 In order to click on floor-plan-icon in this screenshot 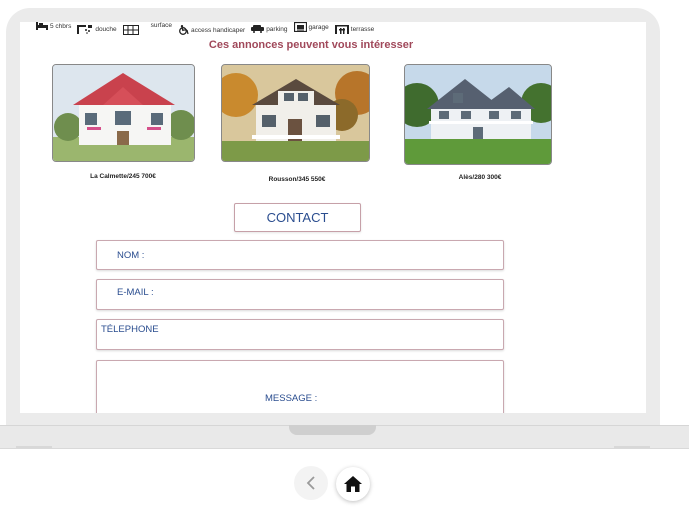, I will do `click(130, 30)`.